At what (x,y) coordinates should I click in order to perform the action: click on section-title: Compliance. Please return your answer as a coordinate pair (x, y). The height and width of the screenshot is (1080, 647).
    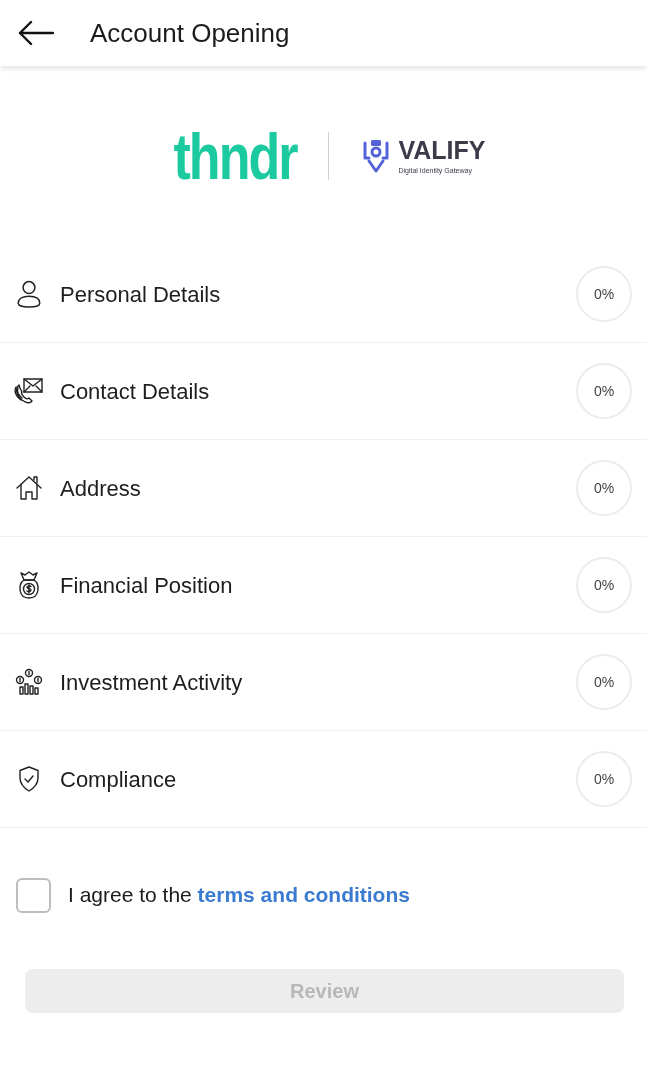
    Looking at the image, I should click on (118, 779).